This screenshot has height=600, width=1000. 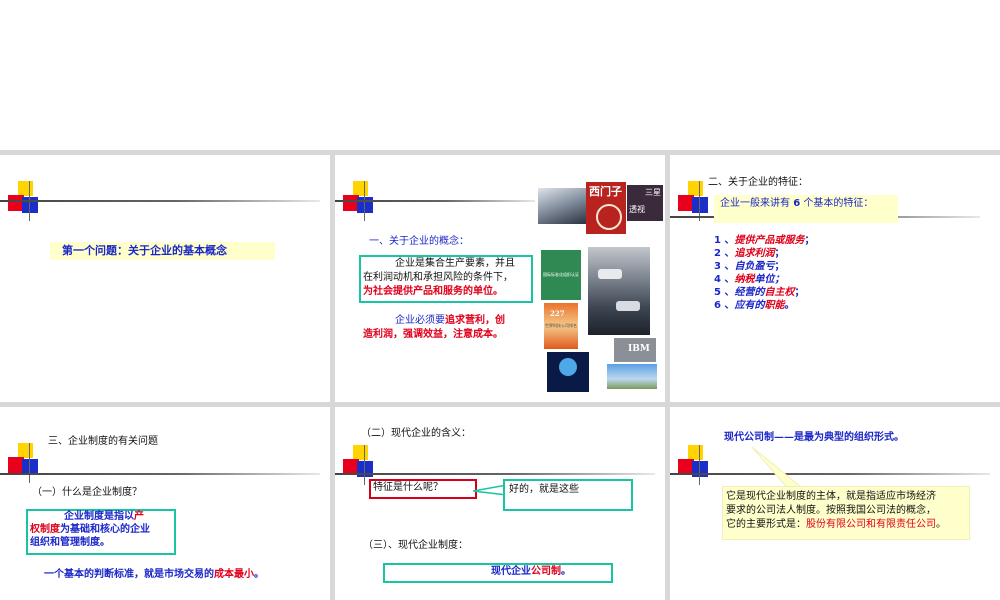 What do you see at coordinates (619, 291) in the screenshot?
I see `street-photo` at bounding box center [619, 291].